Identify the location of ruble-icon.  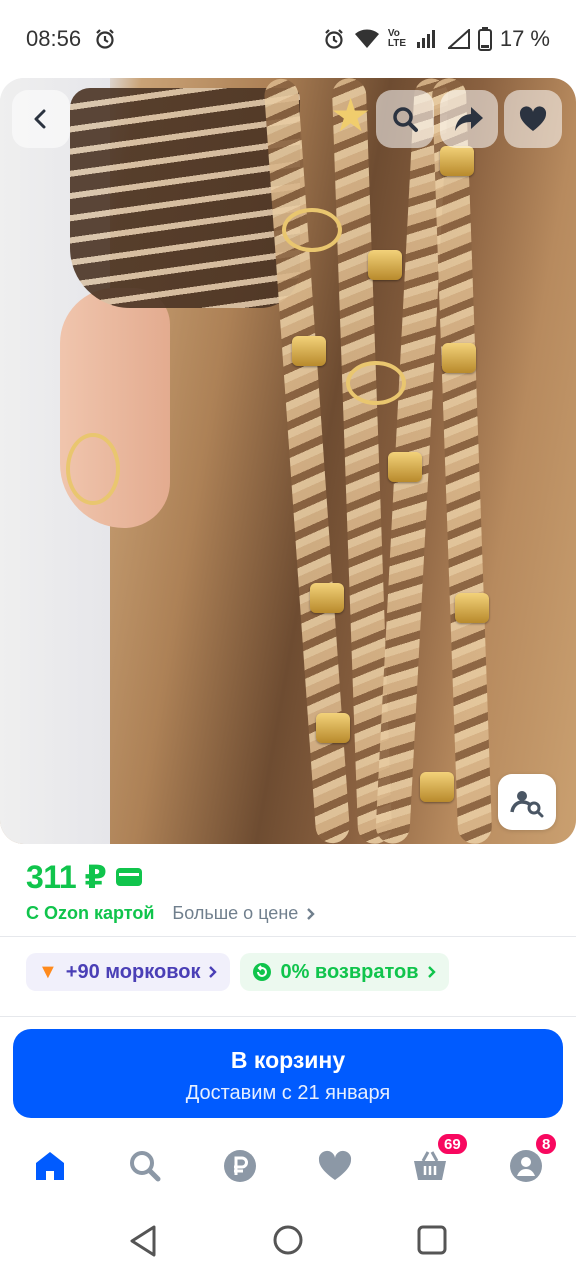
(240, 1166).